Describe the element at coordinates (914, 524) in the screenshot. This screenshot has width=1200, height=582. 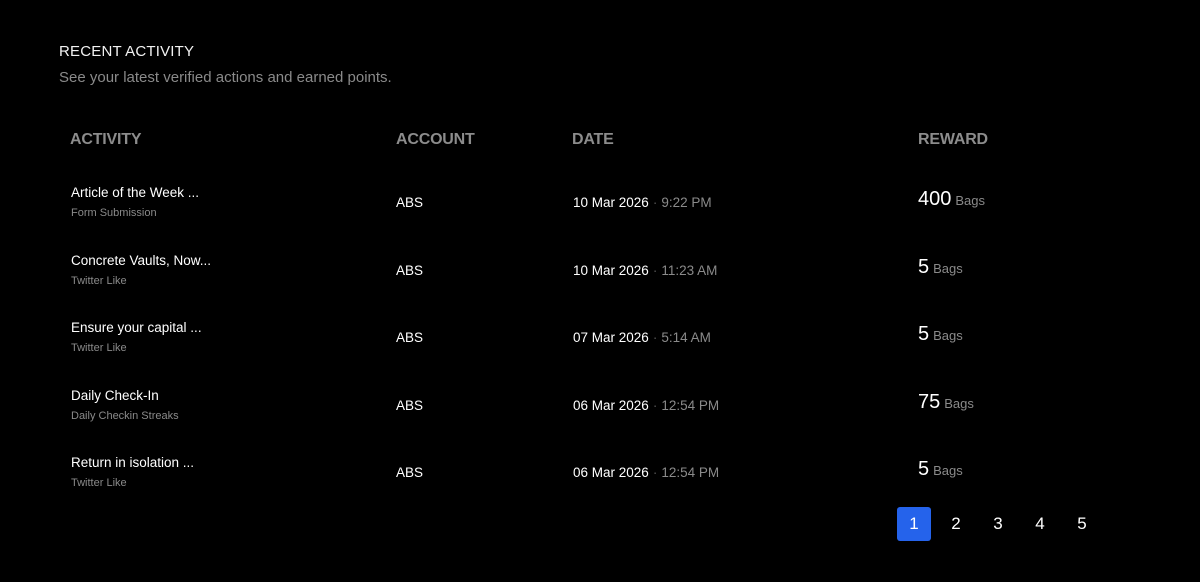
I see `page-button-1: 1` at that location.